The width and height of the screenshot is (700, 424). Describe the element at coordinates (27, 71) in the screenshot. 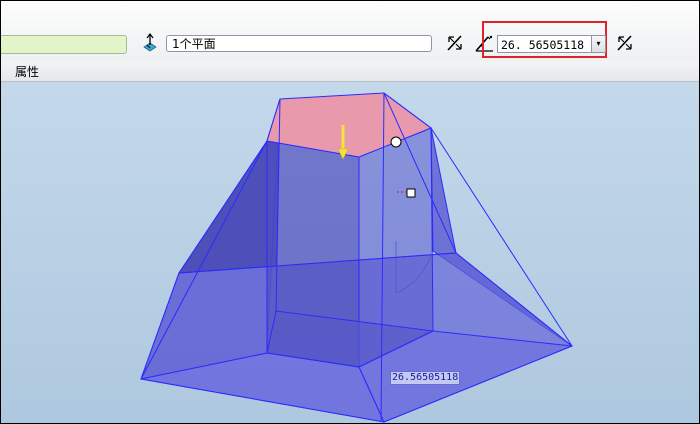

I see `tab-properties: 属性` at that location.